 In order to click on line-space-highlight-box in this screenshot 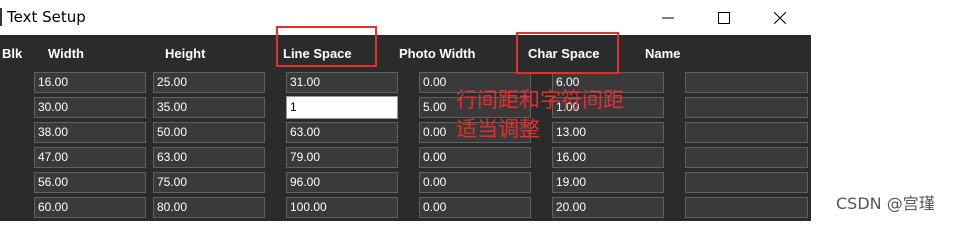, I will do `click(326, 46)`.